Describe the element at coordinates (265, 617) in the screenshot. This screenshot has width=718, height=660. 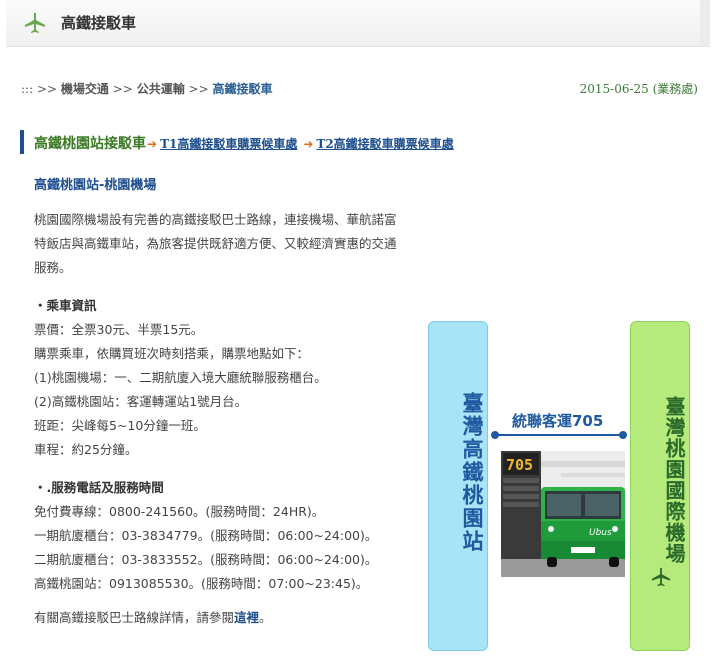
I see `details-note-end: 。` at that location.